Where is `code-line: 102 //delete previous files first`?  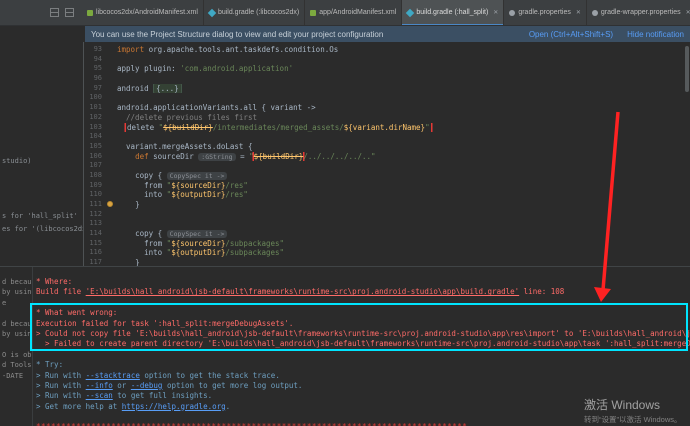
code-line: 102 //delete previous files first is located at coordinates (387, 118).